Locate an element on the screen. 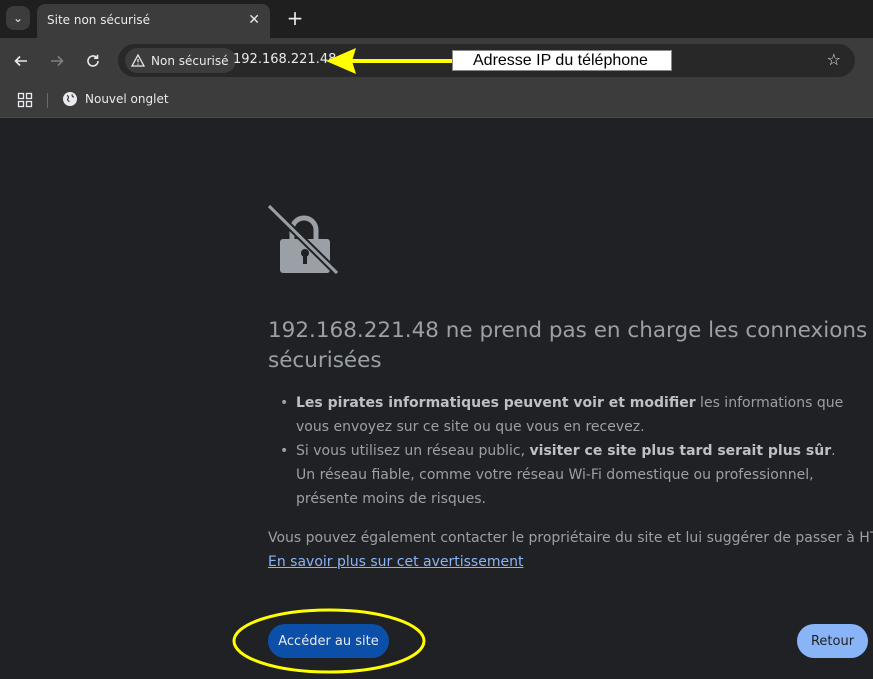 The image size is (873, 679). bookmark-label: Nouvel onglet is located at coordinates (127, 99).